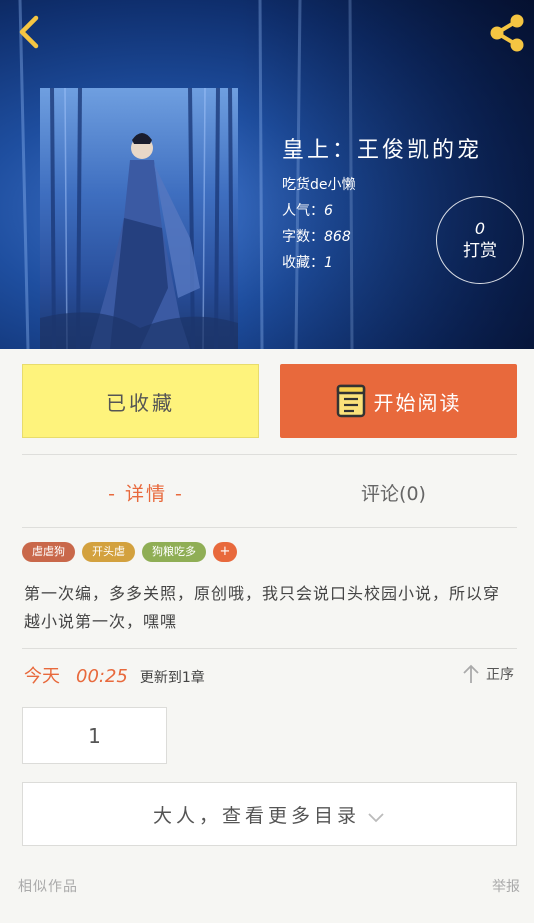 The image size is (534, 923). I want to click on tag-item: 虐虐狗, so click(48, 552).